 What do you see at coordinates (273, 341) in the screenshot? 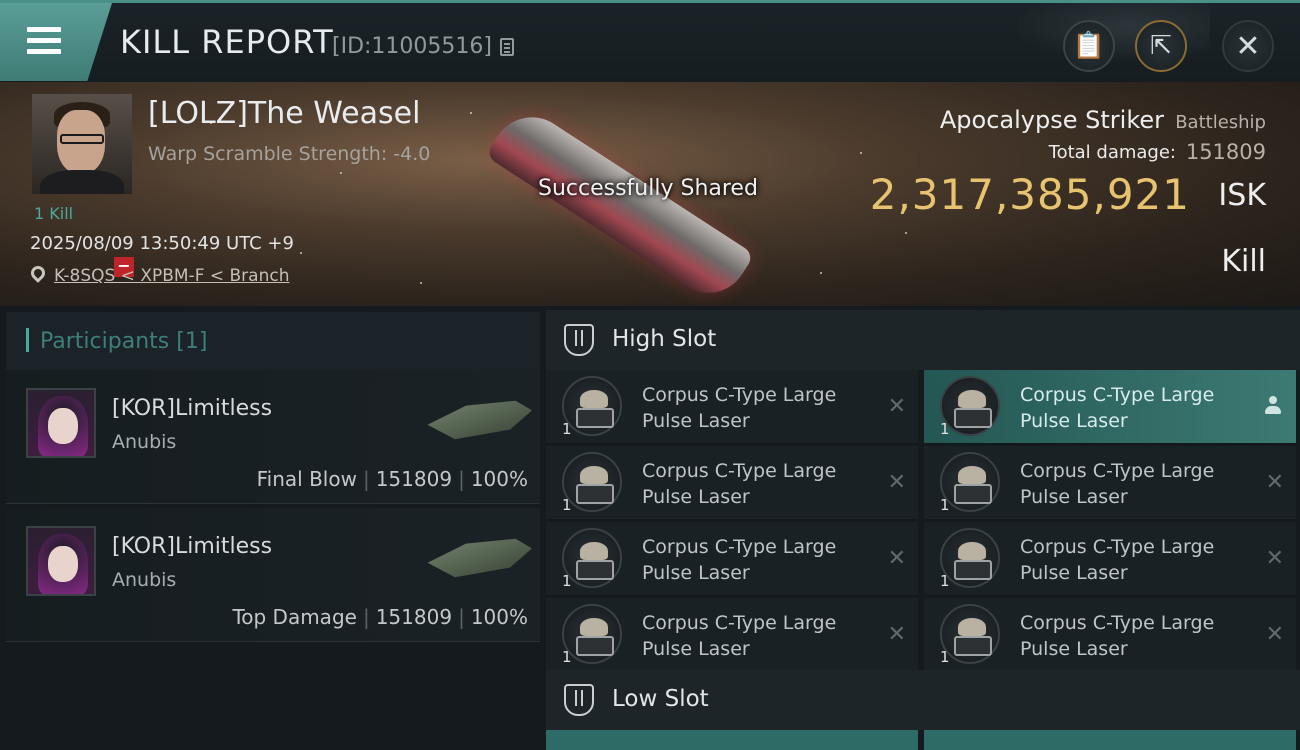
I see `participants-header: Participants [1]` at bounding box center [273, 341].